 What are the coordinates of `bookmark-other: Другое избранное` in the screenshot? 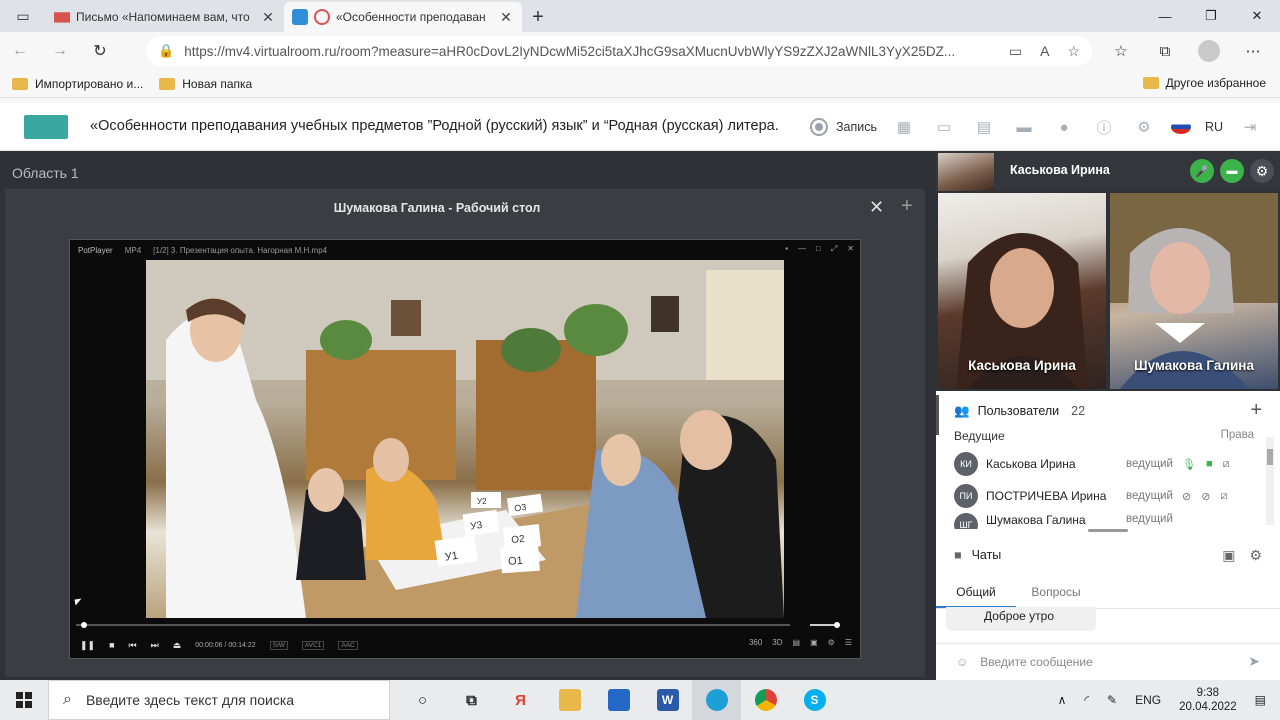 It's located at (1204, 83).